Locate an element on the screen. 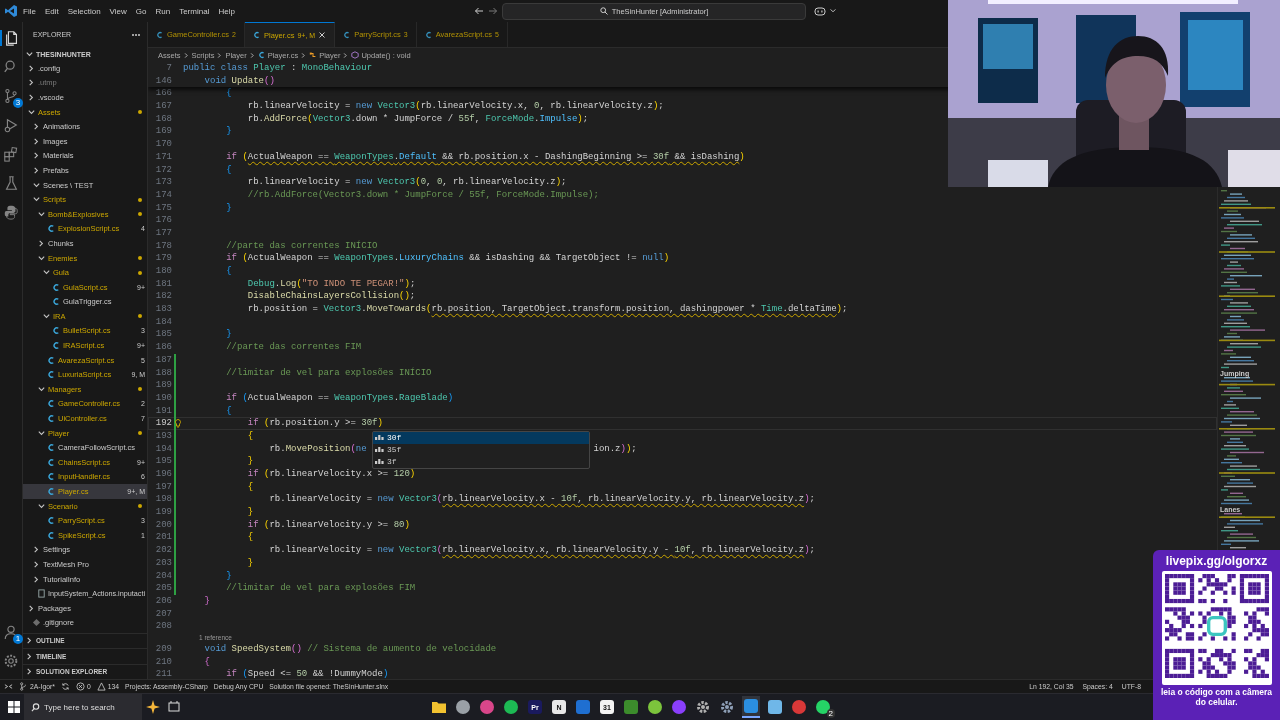  close-icon is located at coordinates (322, 35).